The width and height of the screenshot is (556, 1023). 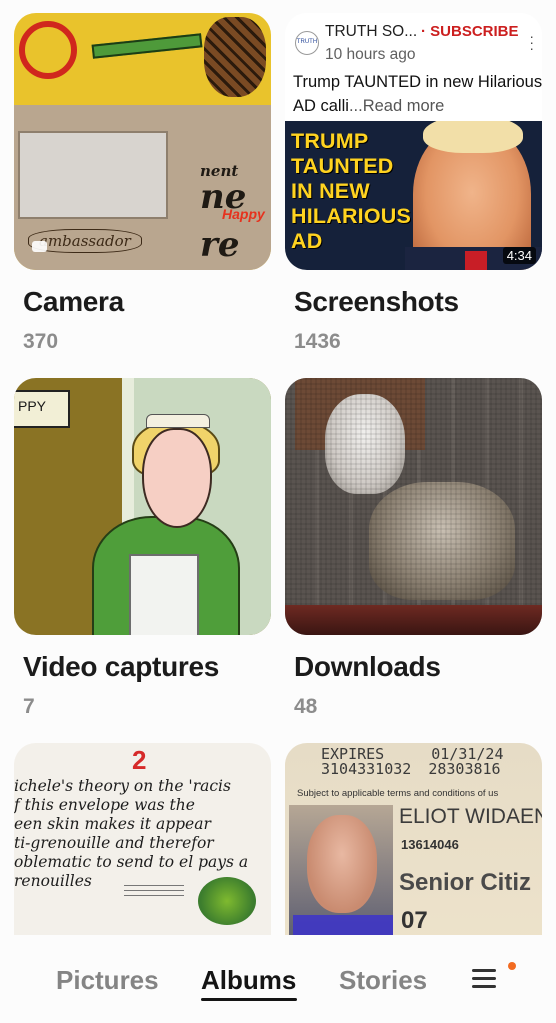 What do you see at coordinates (367, 666) in the screenshot?
I see `album-name: Downloads` at bounding box center [367, 666].